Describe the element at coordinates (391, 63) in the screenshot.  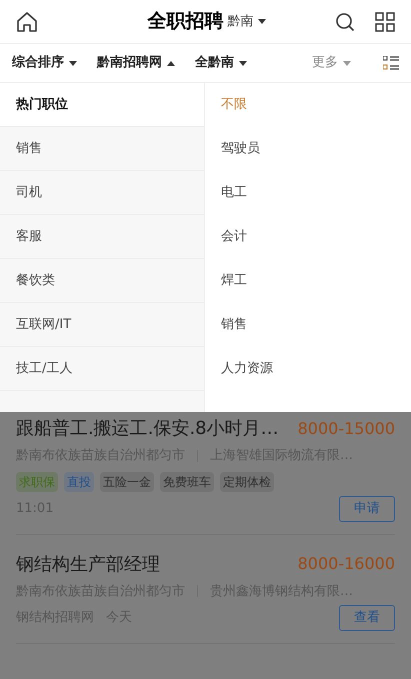
I see `list-view-icon` at that location.